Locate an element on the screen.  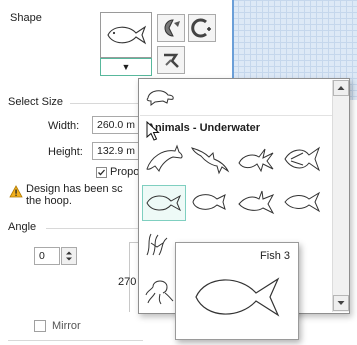
mirror-checkbox is located at coordinates (40, 326).